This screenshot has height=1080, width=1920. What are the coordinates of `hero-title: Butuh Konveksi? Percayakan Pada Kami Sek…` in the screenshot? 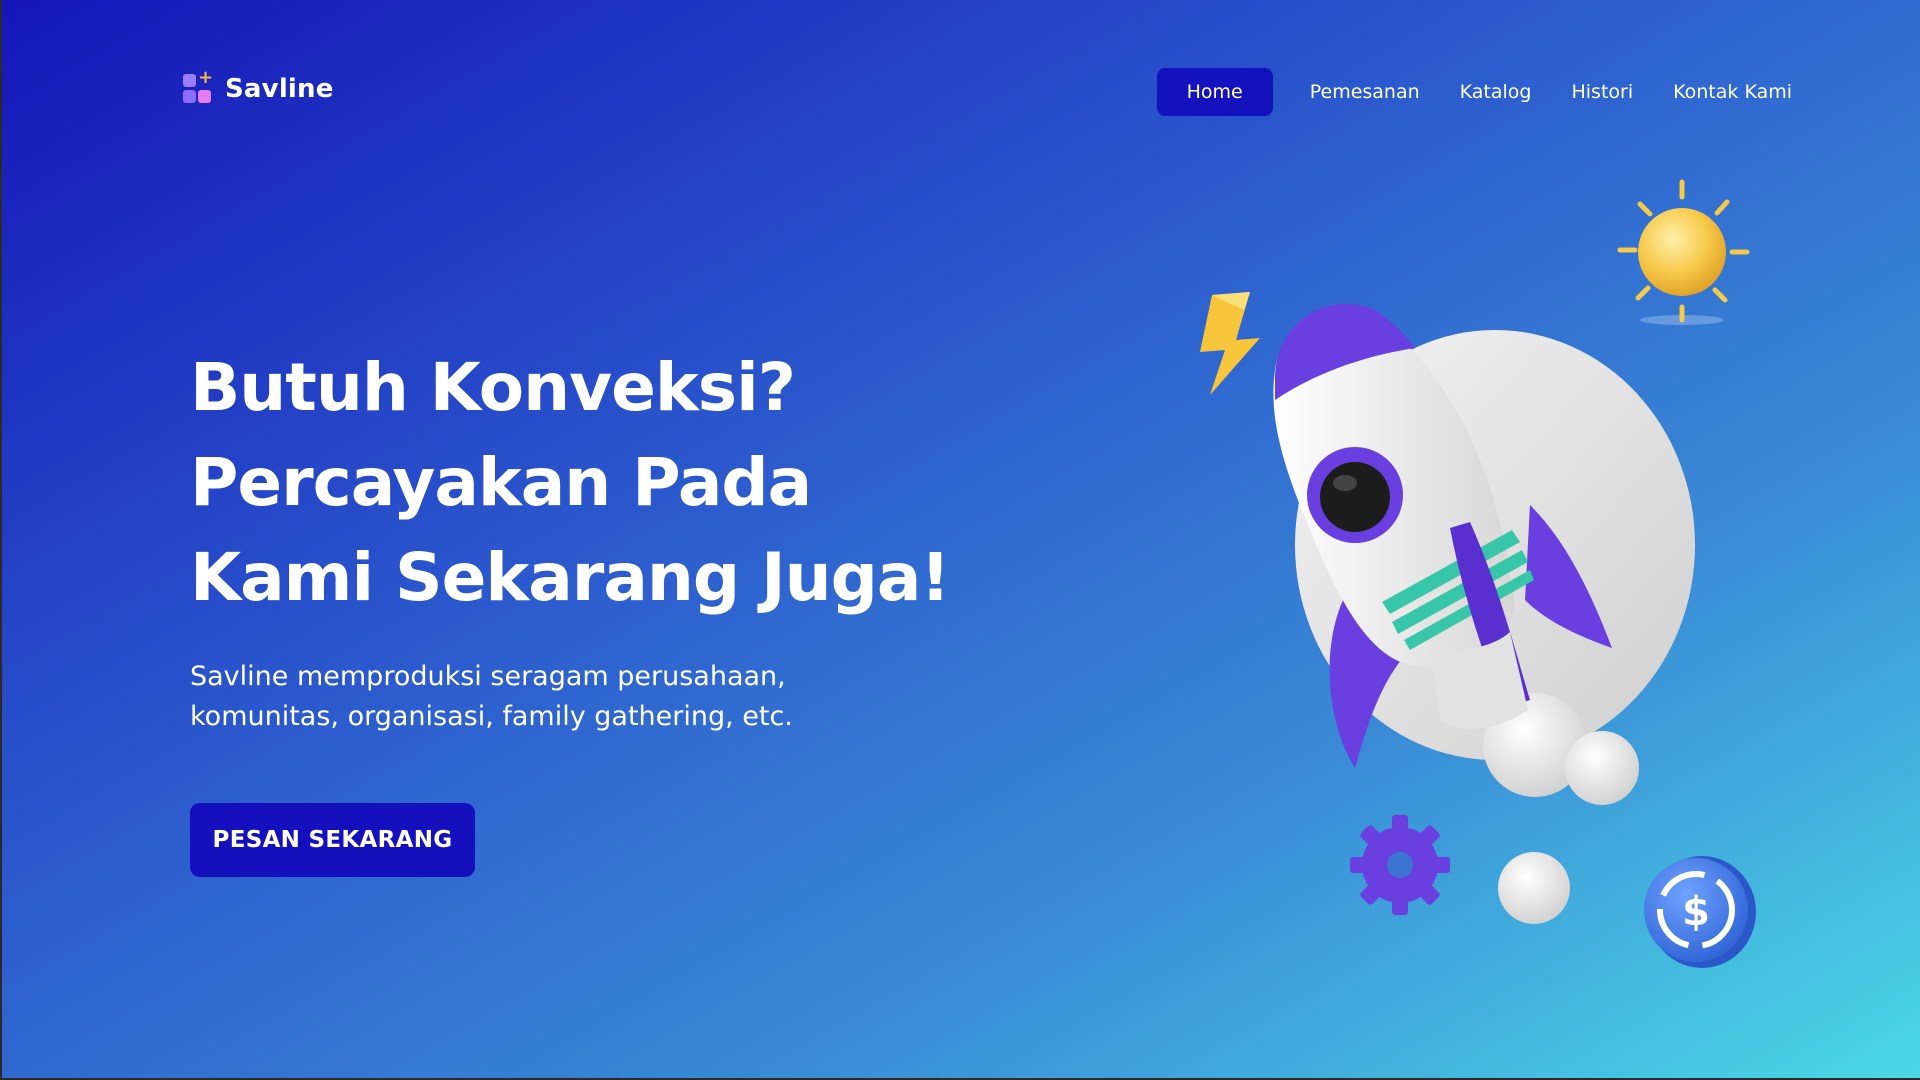 It's located at (570, 482).